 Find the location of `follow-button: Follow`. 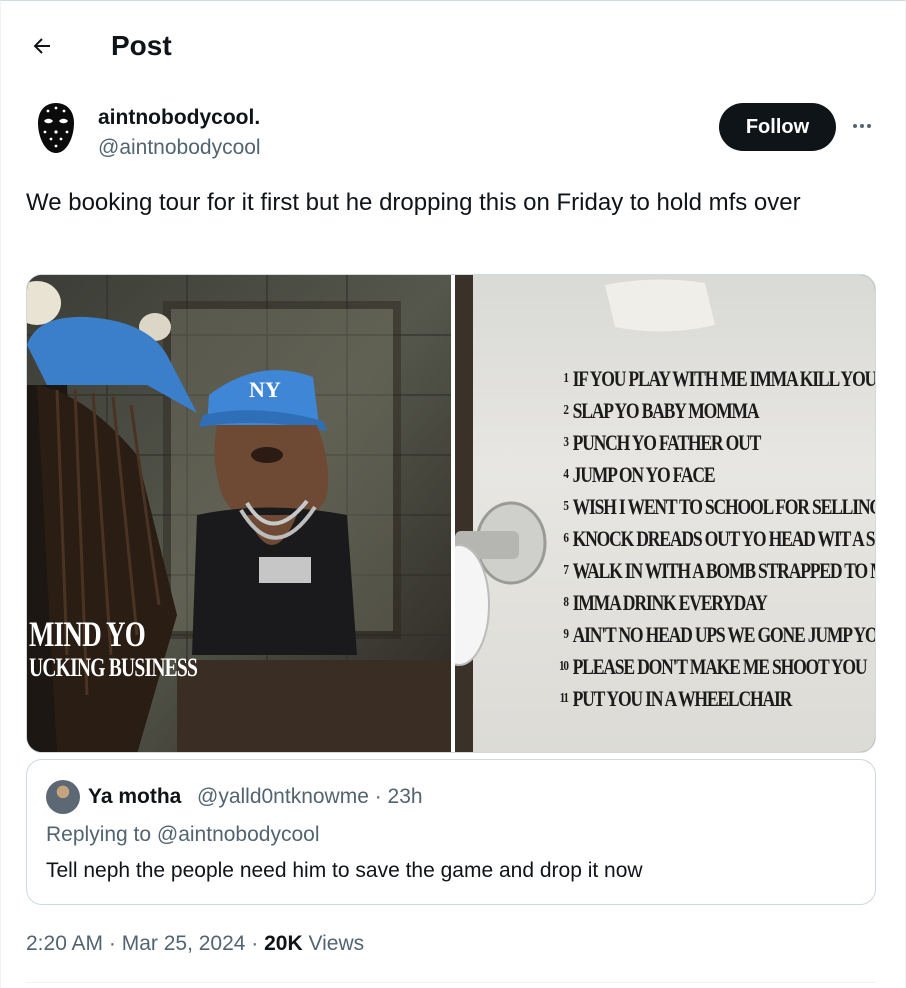

follow-button: Follow is located at coordinates (777, 127).